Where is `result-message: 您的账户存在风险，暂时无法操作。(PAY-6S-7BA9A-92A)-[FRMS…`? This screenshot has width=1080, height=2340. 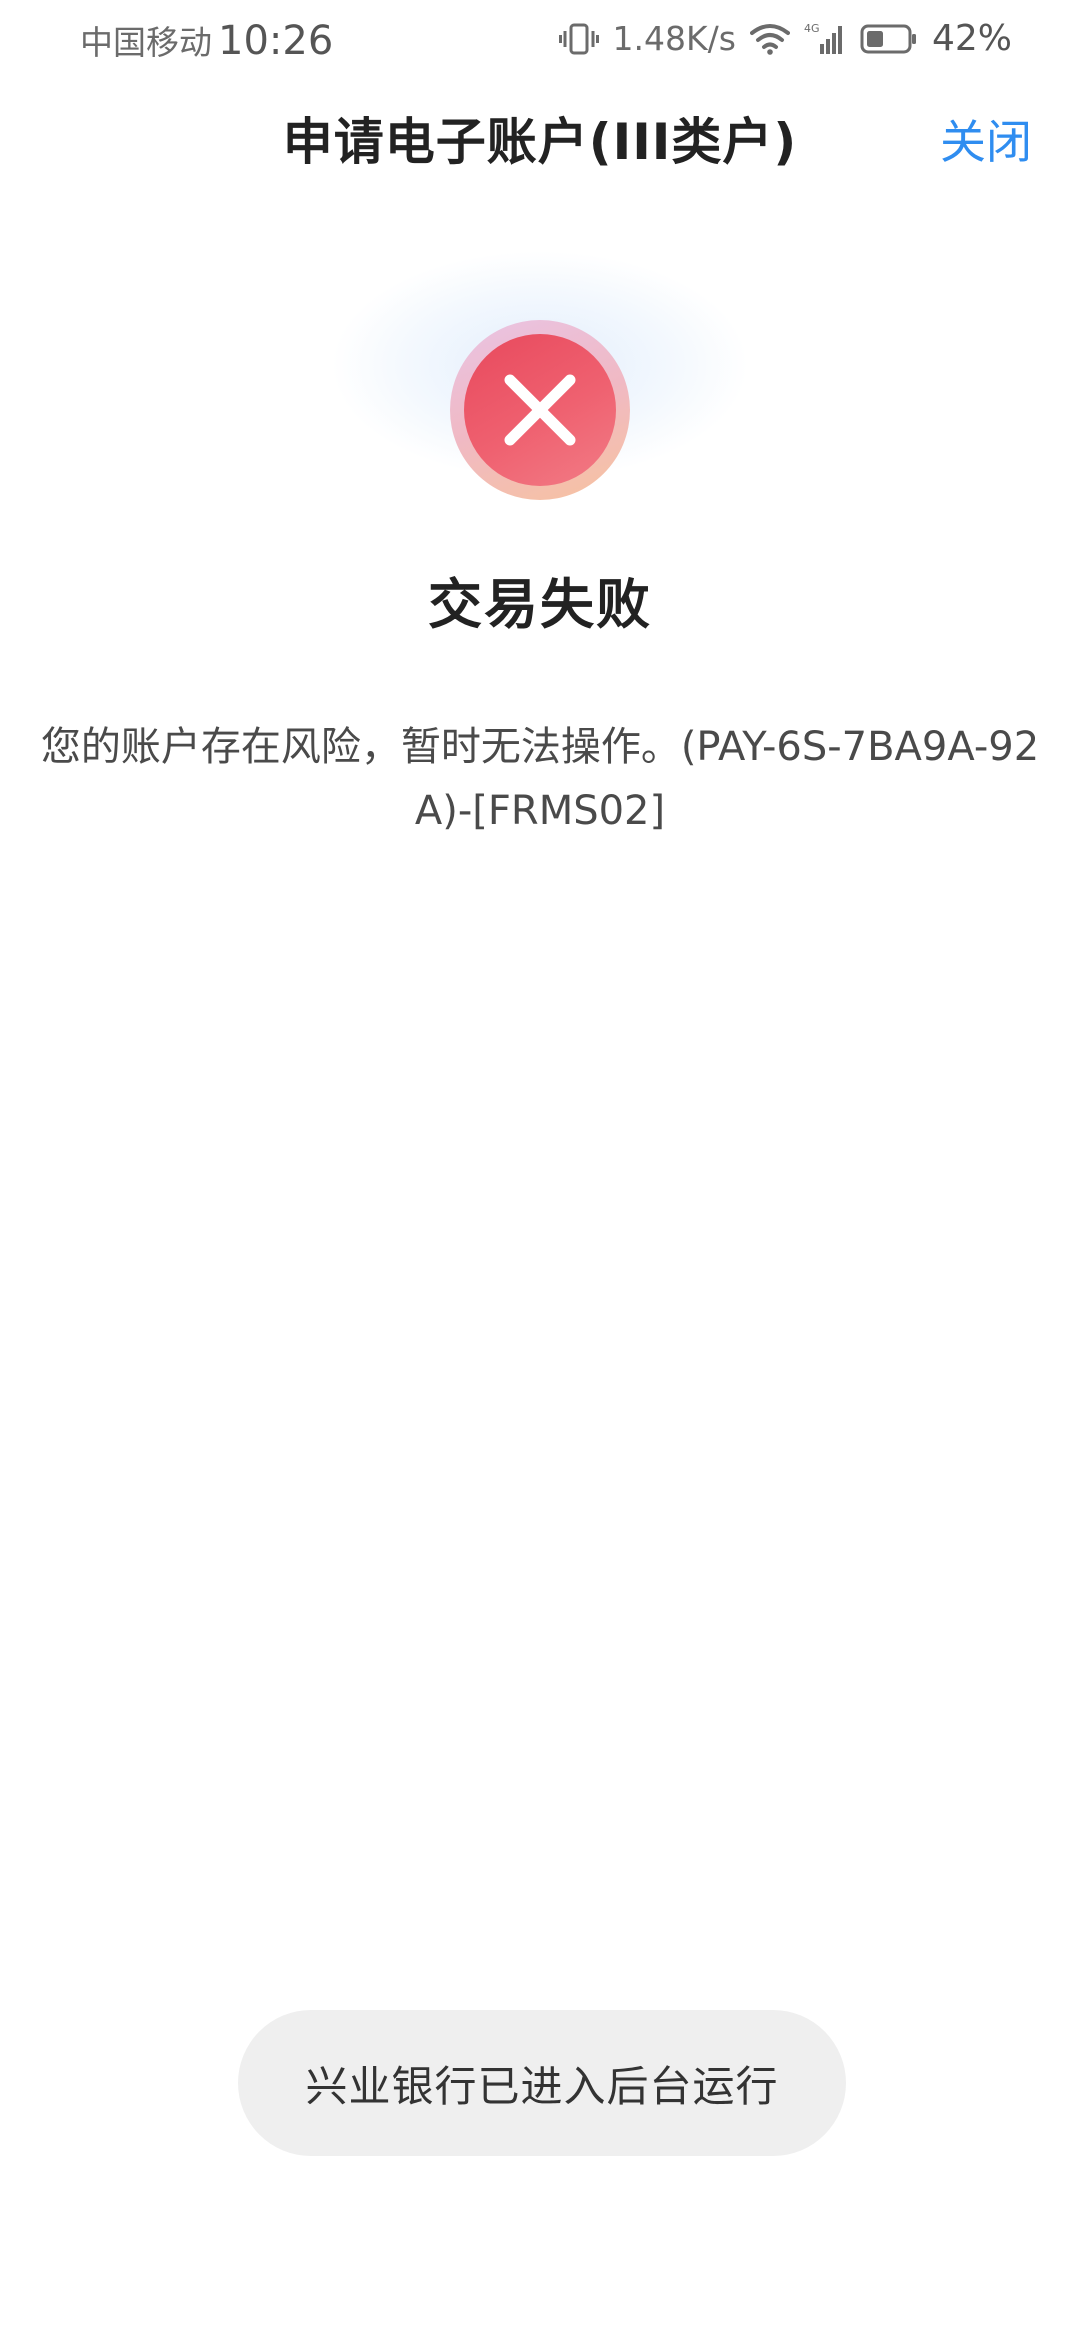
result-message: 您的账户存在风险，暂时无法操作。(PAY-6S-7BA9A-92A)-[FRMS… is located at coordinates (540, 779).